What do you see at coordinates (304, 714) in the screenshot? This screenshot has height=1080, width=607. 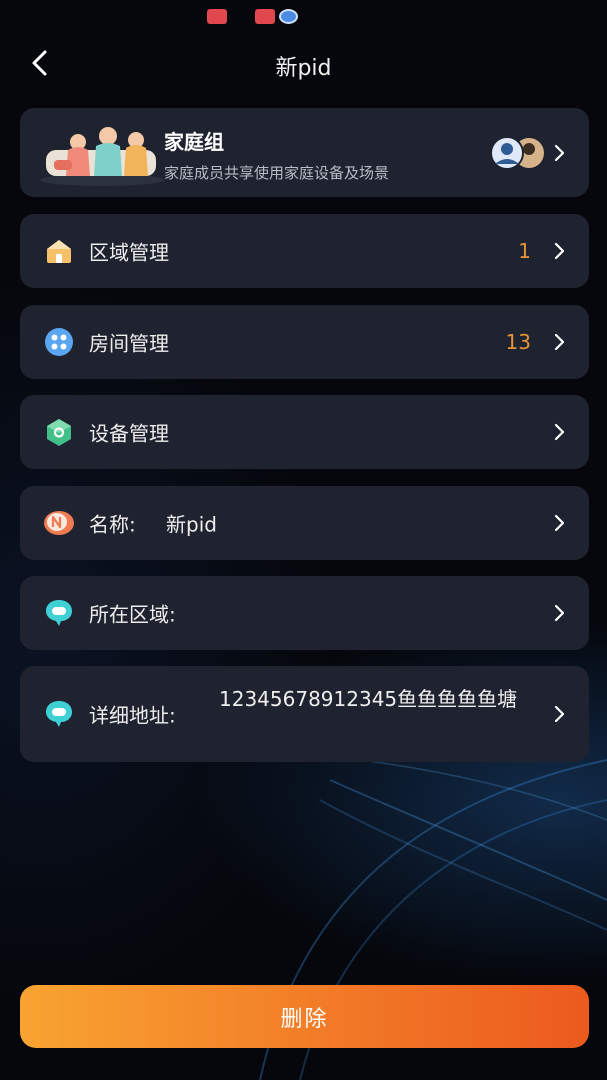 I see `address-row: 详细地址: 12345678912345鱼鱼鱼鱼鱼塘` at bounding box center [304, 714].